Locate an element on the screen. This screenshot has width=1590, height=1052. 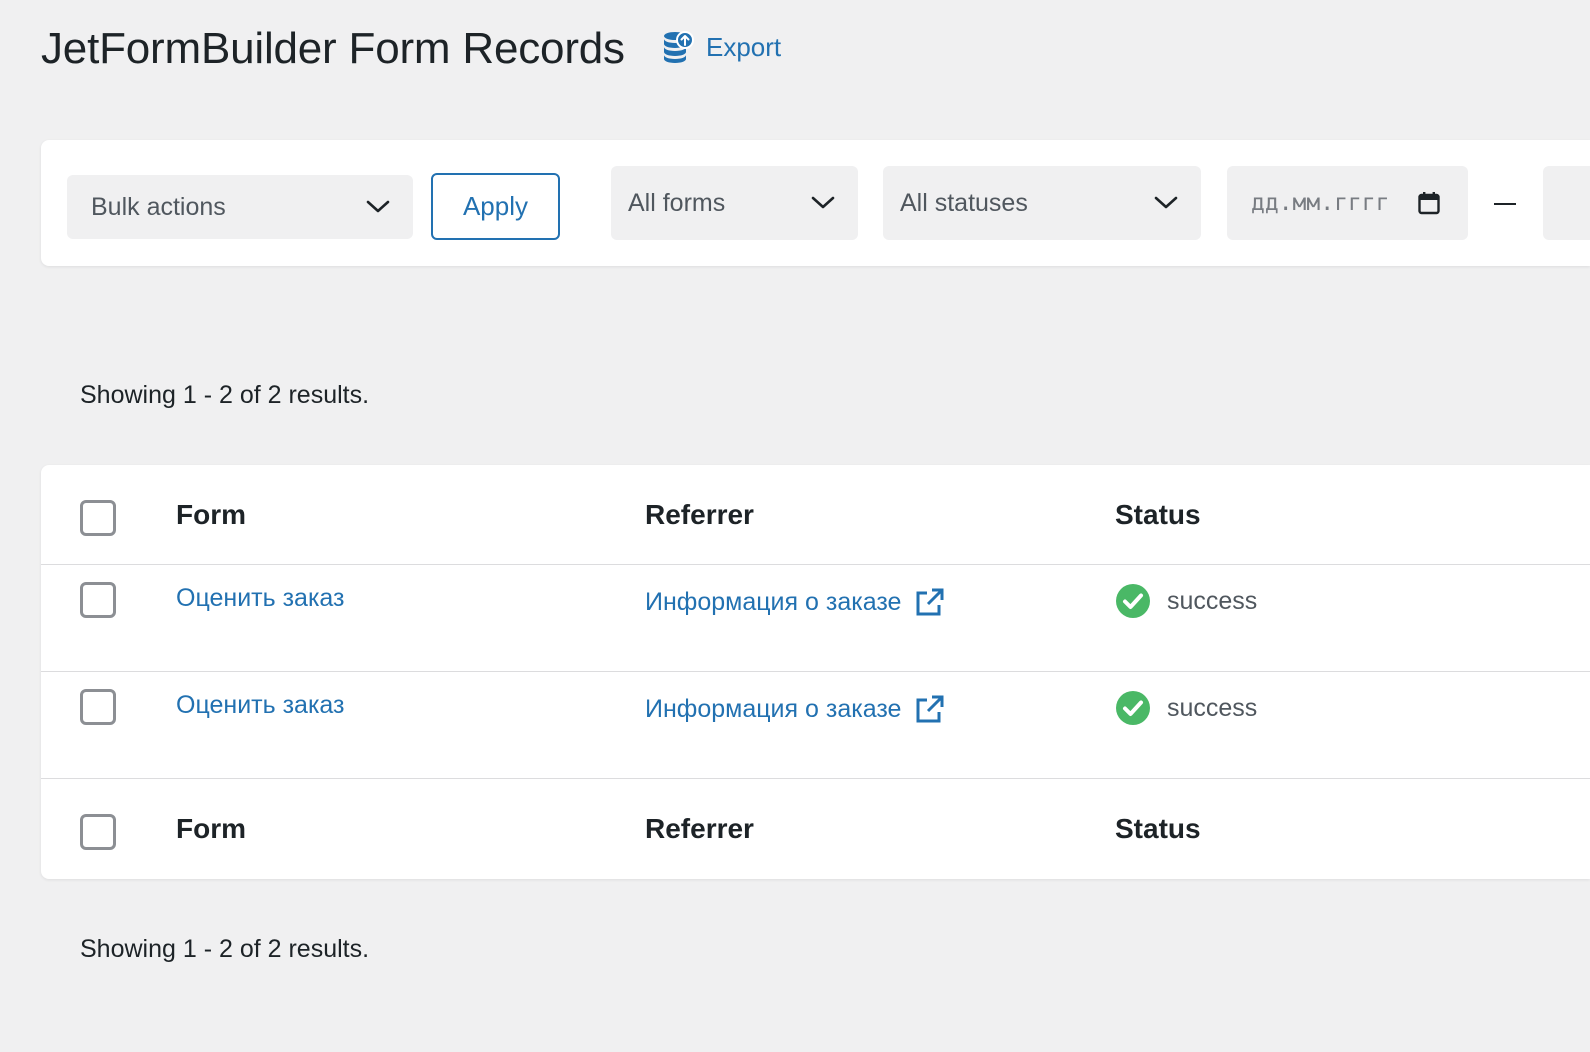
date-from-placeholder: дд.мм.гггг is located at coordinates (1320, 203).